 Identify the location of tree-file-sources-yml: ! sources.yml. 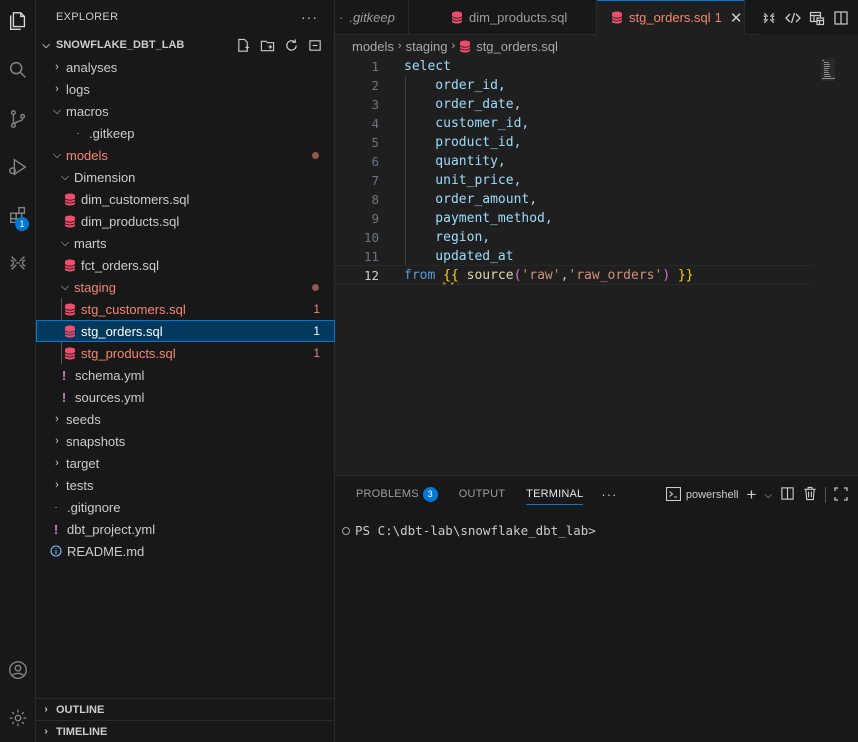
(185, 397).